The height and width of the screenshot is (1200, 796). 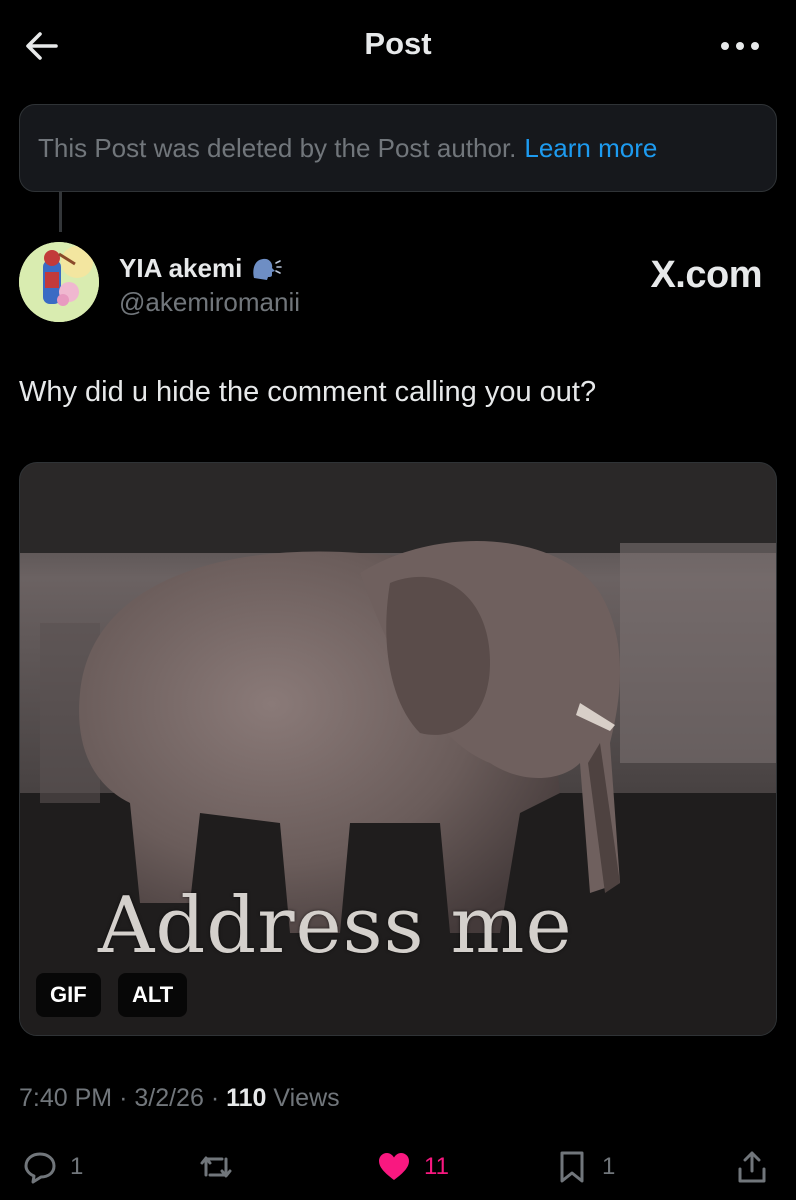 I want to click on top-bar: Post, so click(x=398, y=45).